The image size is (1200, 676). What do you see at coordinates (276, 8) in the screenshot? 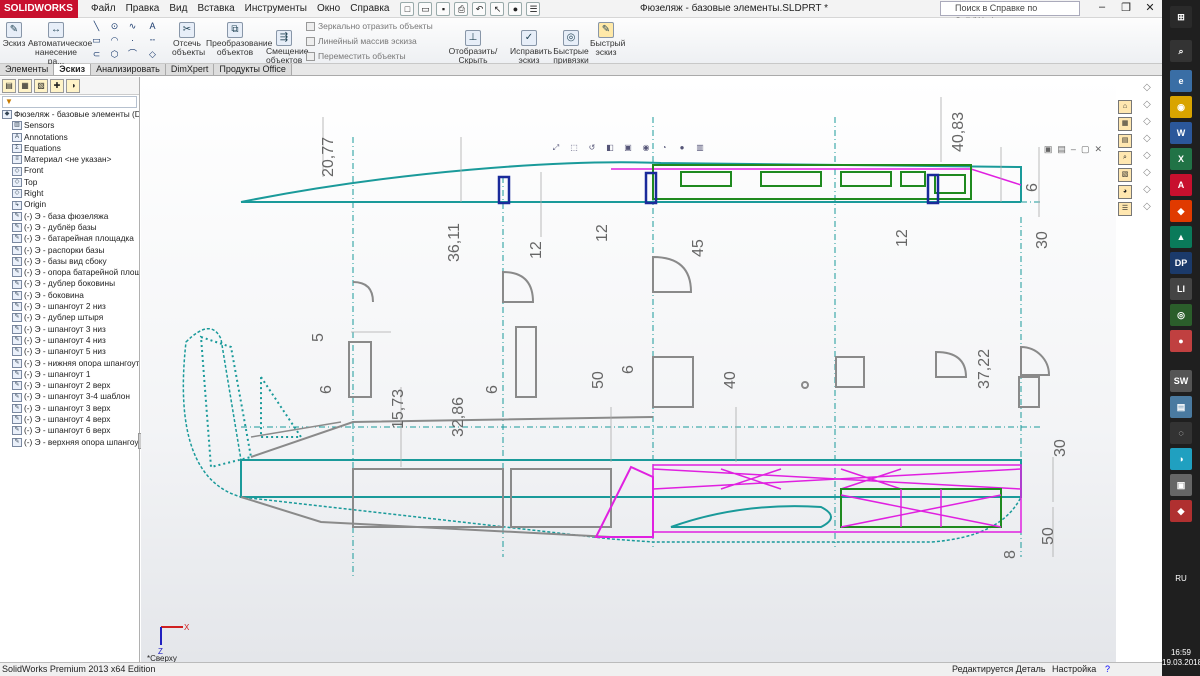
I see `menu-tools: Инструменты` at bounding box center [276, 8].